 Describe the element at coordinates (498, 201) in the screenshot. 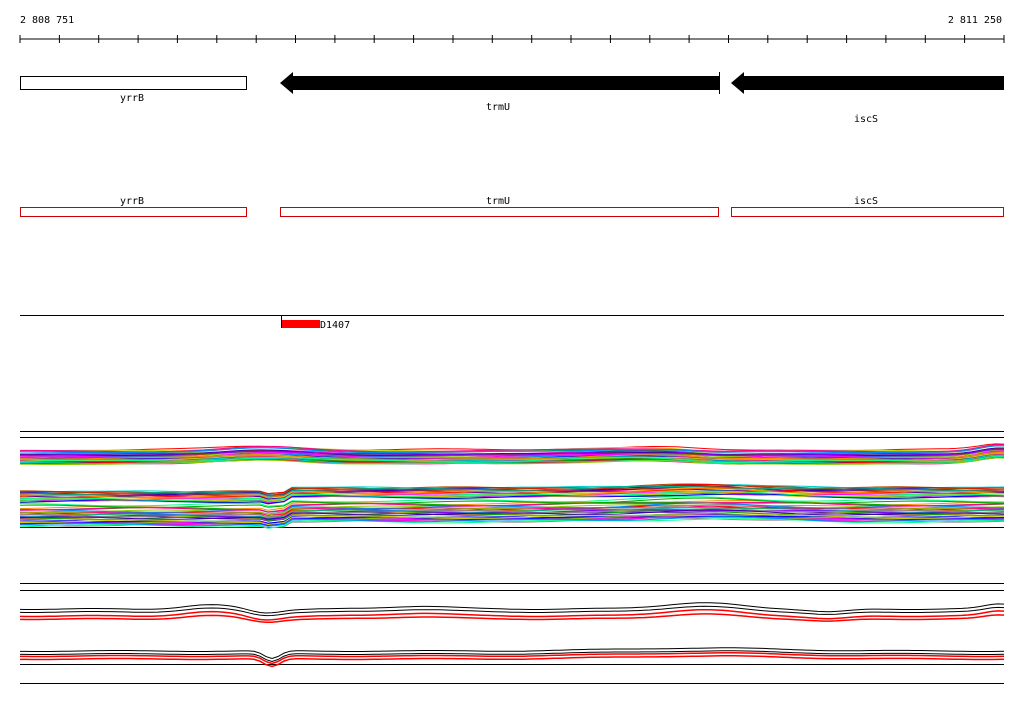

I see `annotation-label: trmU` at that location.